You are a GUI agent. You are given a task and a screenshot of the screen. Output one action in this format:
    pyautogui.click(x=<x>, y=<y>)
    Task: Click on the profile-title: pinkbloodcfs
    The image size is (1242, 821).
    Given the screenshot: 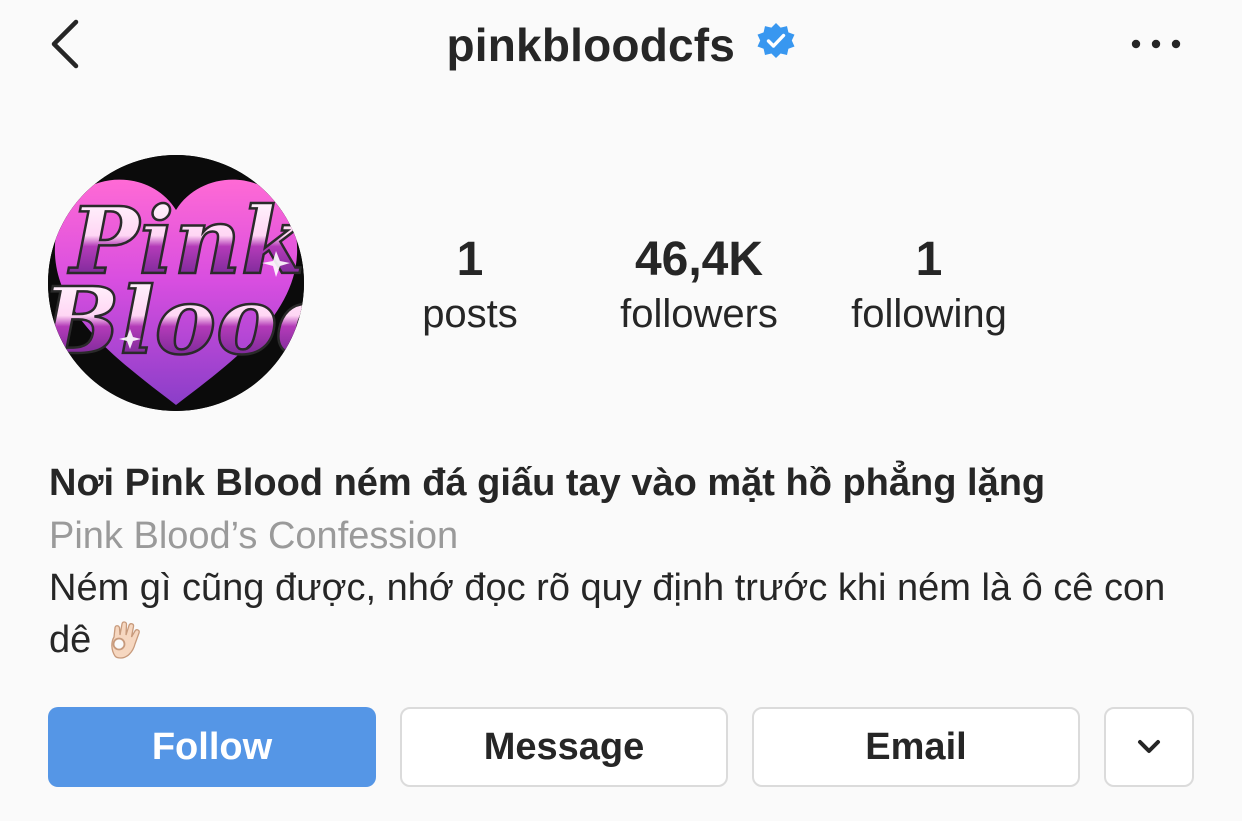 What is the action you would take?
    pyautogui.click(x=621, y=48)
    